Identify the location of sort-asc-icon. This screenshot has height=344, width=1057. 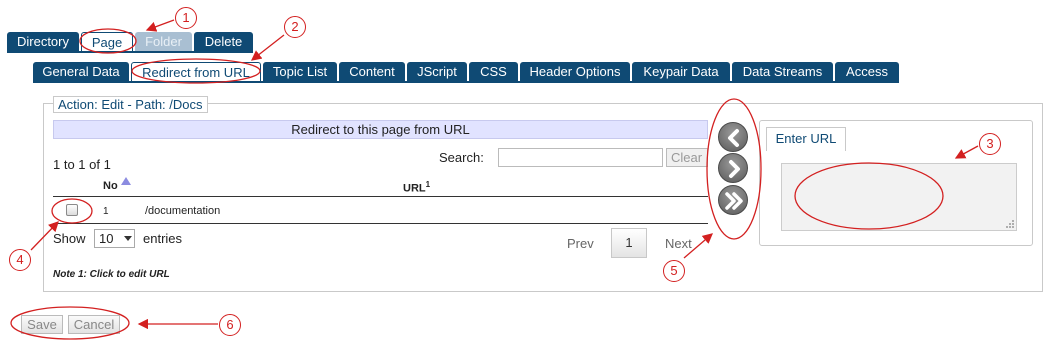
(126, 181).